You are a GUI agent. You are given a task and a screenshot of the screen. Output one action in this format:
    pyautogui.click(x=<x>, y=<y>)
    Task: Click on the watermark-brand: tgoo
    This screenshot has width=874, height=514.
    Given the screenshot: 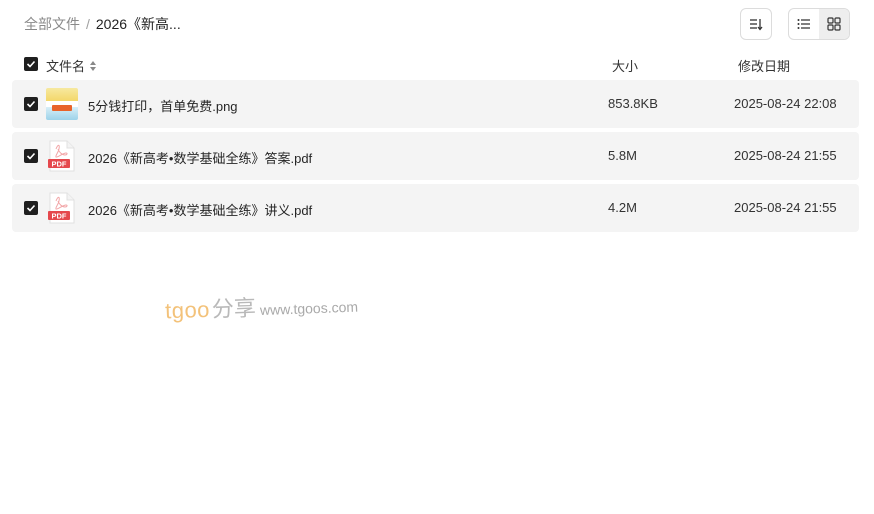 What is the action you would take?
    pyautogui.click(x=187, y=310)
    